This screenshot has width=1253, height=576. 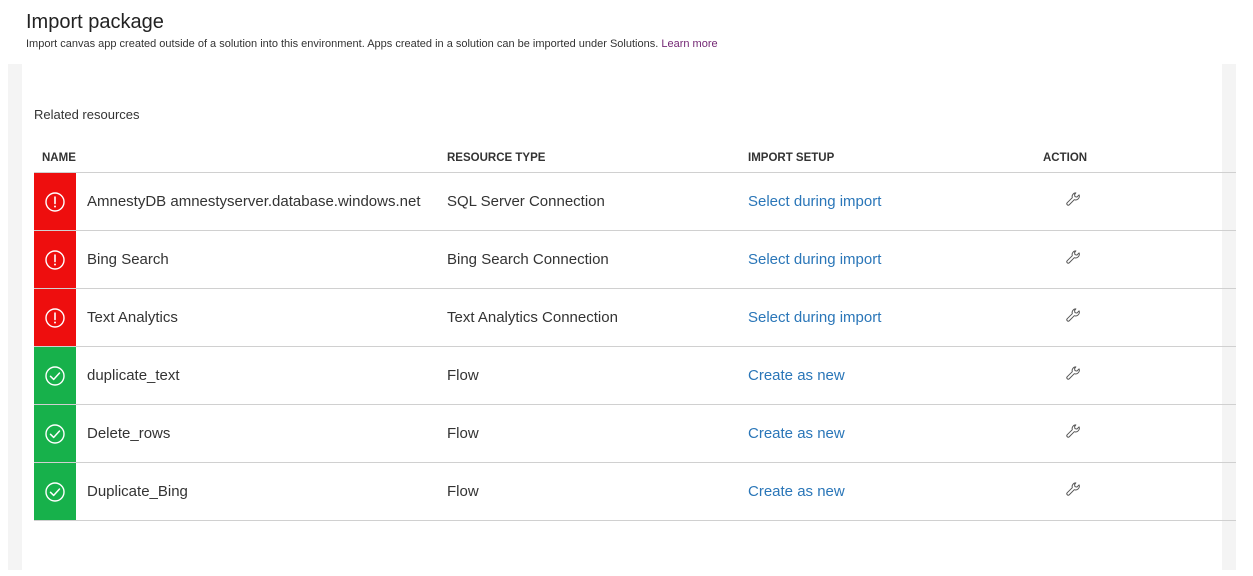 What do you see at coordinates (597, 259) in the screenshot?
I see `resource-type: Bing Search Connection` at bounding box center [597, 259].